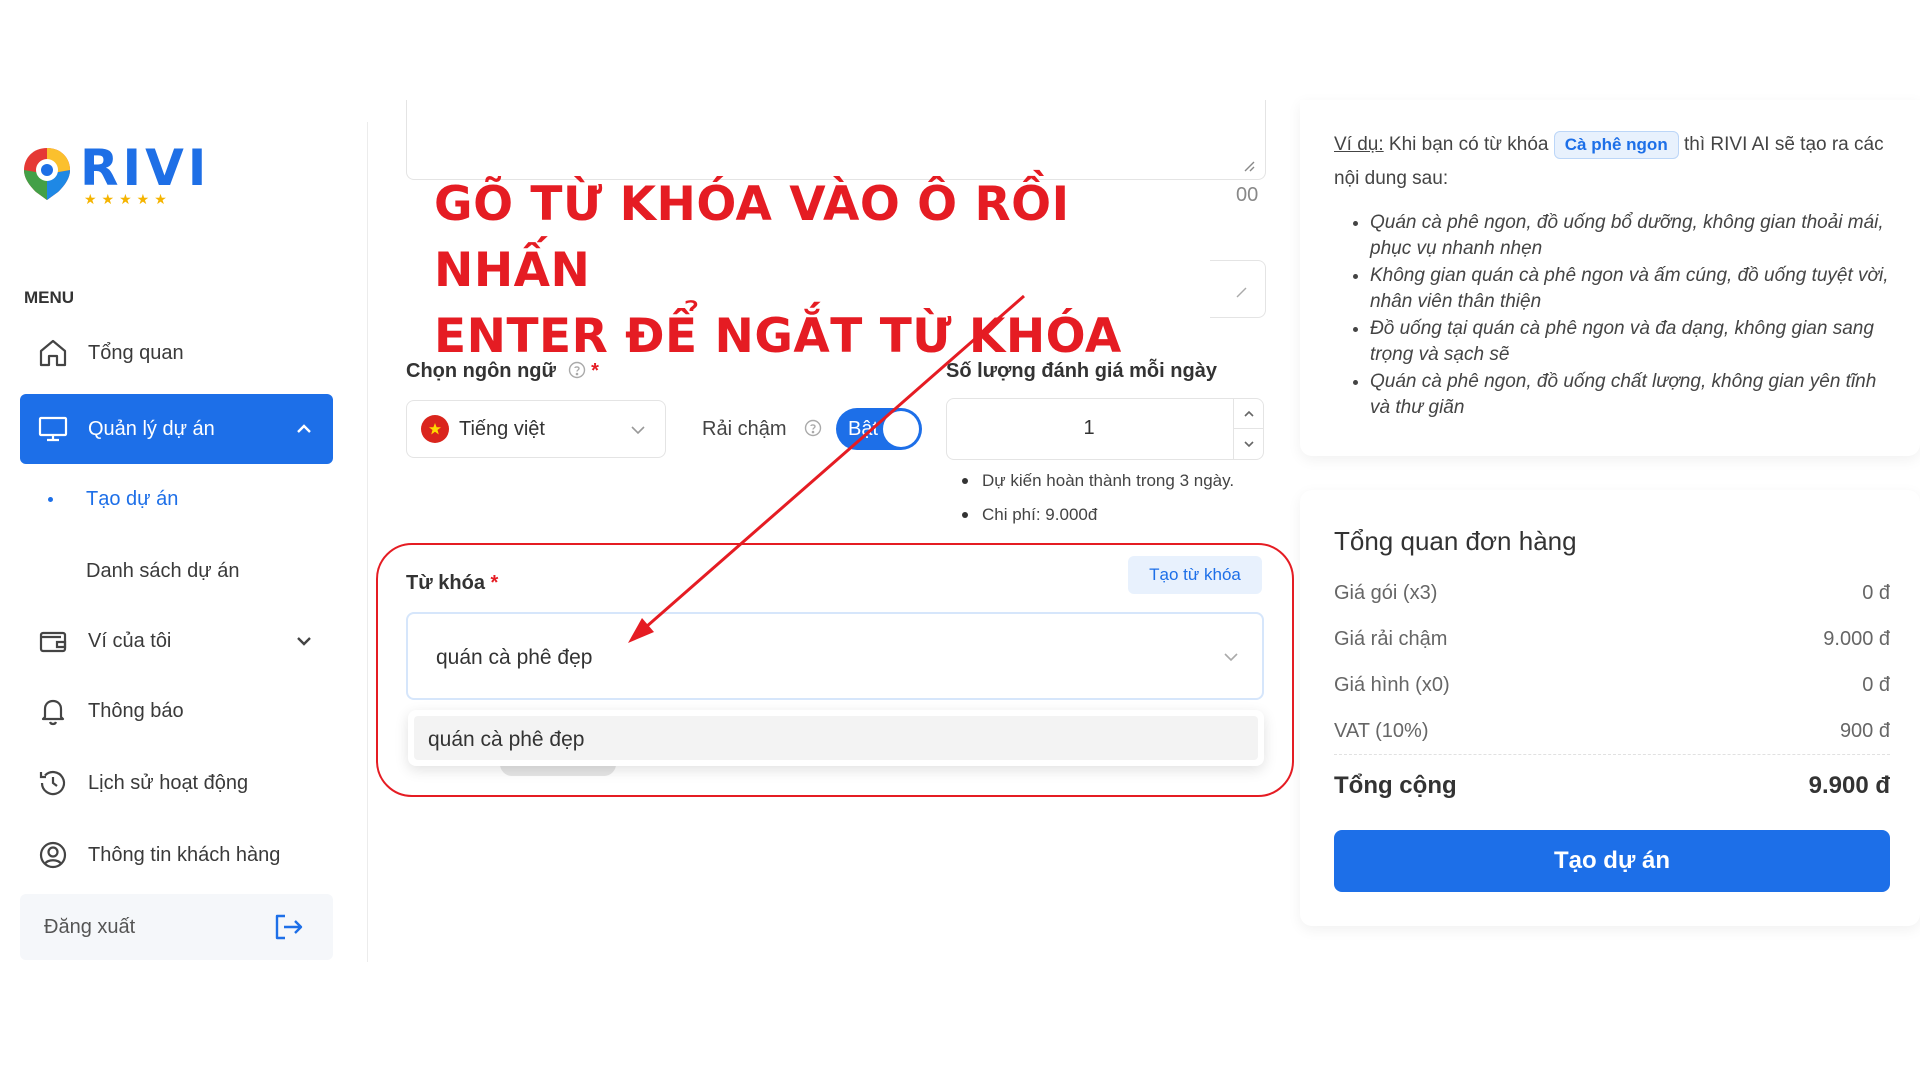  I want to click on sidebar-item-notifications: Thông báo, so click(176, 711).